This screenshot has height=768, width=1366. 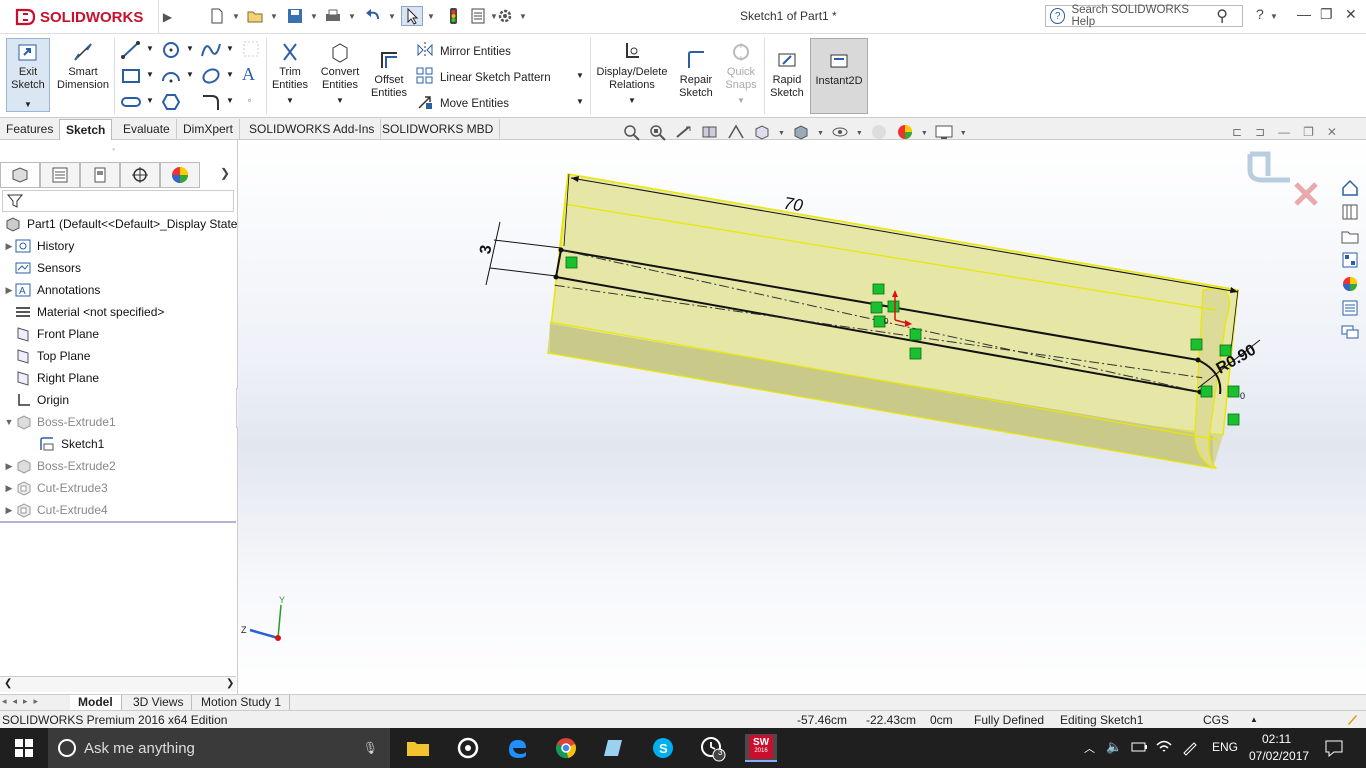 I want to click on repair-sketch-button: Repair Sketch, so click(x=696, y=73).